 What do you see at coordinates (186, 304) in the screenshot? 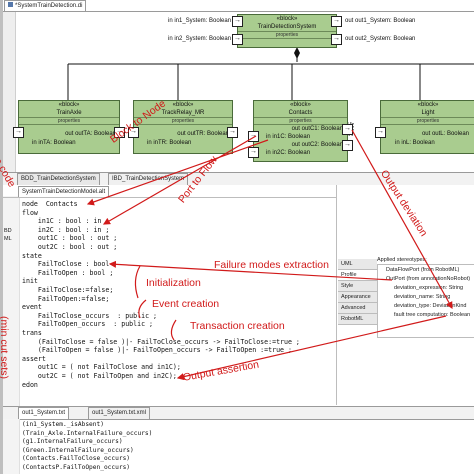
I see `annotation-event-creation: Event creation` at bounding box center [186, 304].